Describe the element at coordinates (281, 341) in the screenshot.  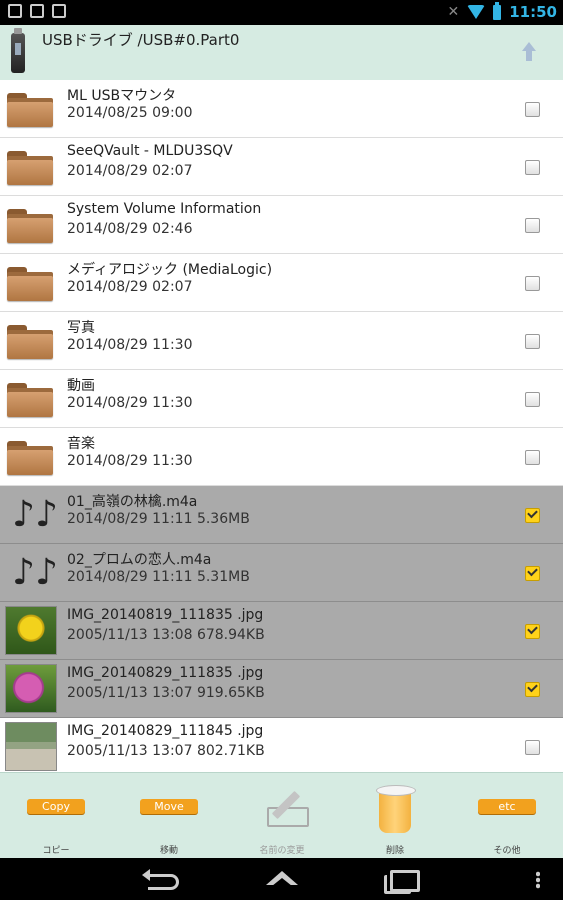
I see `list-item: 写真 2014/08/29 11:30` at that location.